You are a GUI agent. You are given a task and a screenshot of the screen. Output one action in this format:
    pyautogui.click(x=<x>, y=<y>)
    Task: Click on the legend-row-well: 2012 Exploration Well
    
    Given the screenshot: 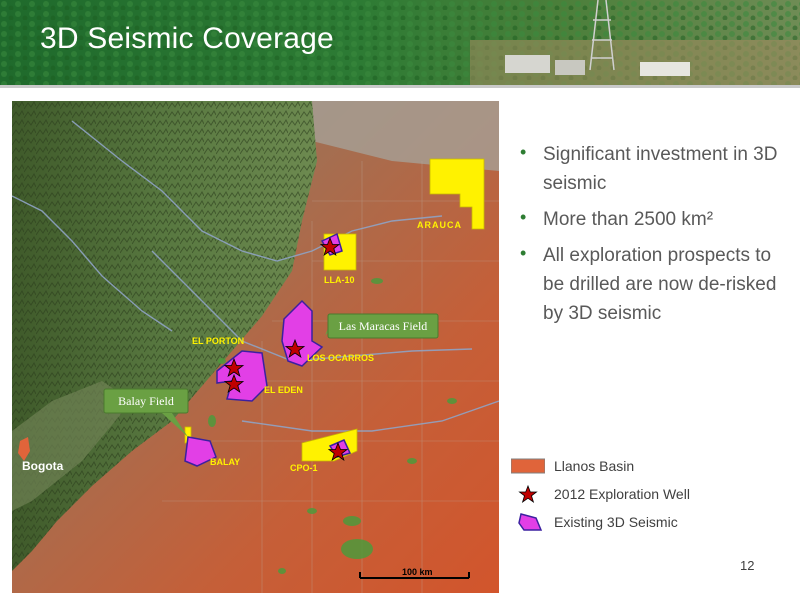 What is the action you would take?
    pyautogui.click(x=600, y=494)
    